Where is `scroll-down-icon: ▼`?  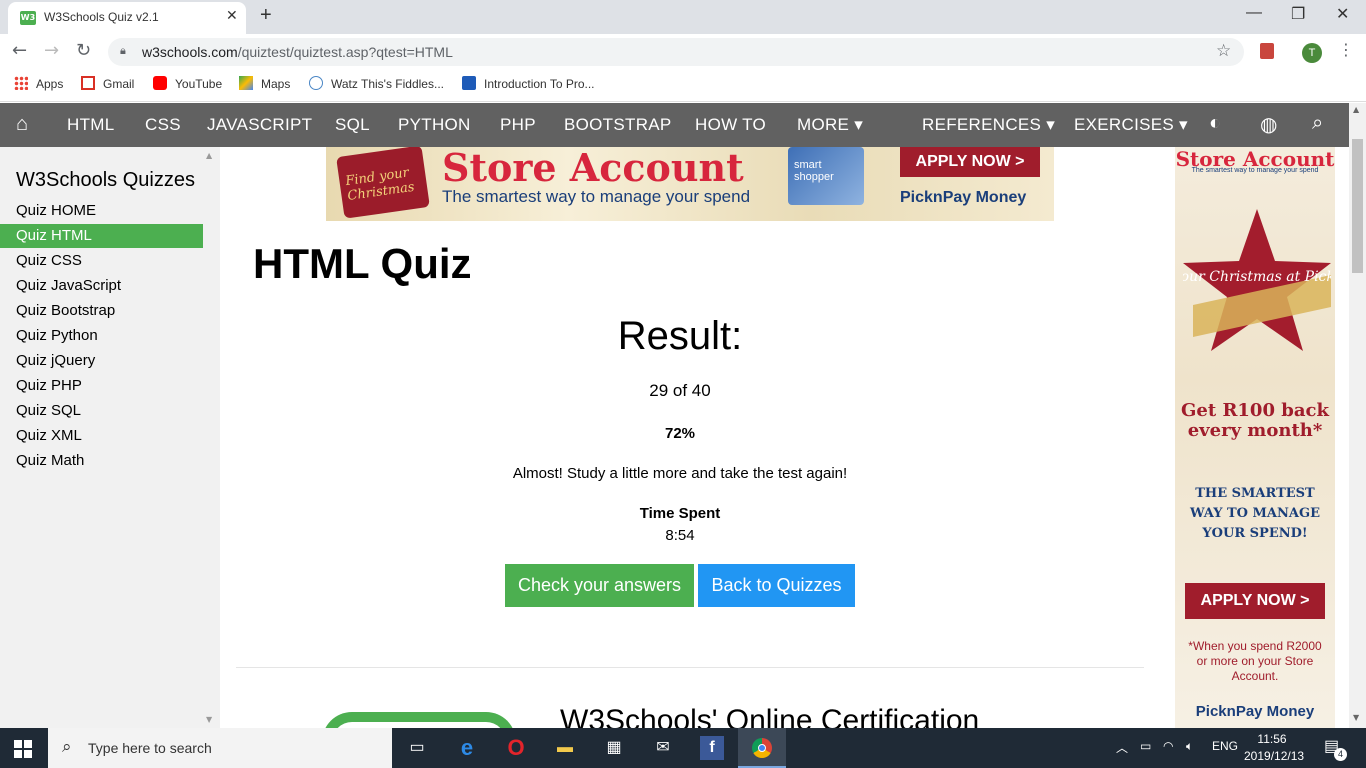
scroll-down-icon: ▼ is located at coordinates (1356, 717).